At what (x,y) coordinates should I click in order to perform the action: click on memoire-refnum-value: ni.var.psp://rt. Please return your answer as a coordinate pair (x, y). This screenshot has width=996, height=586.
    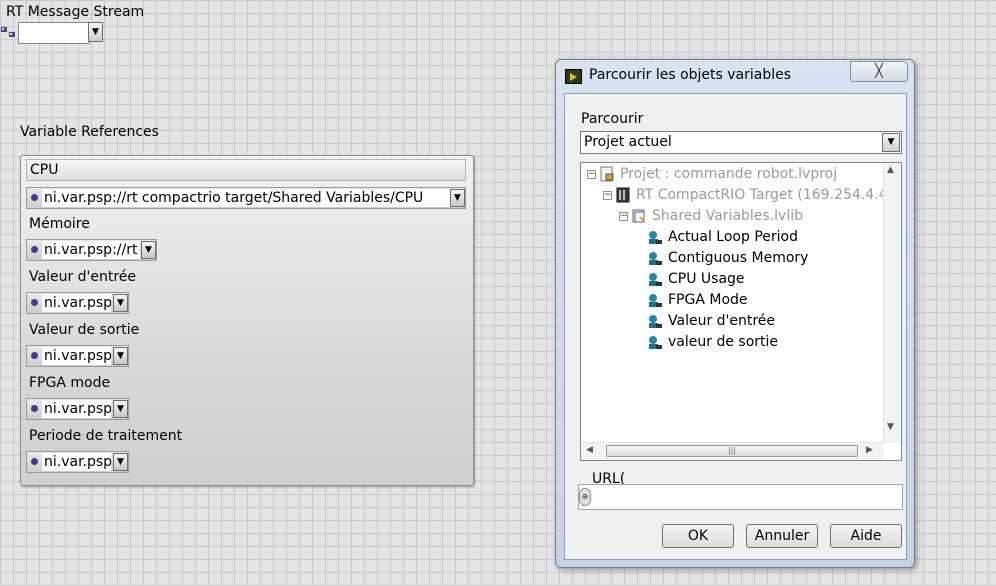
    Looking at the image, I should click on (91, 250).